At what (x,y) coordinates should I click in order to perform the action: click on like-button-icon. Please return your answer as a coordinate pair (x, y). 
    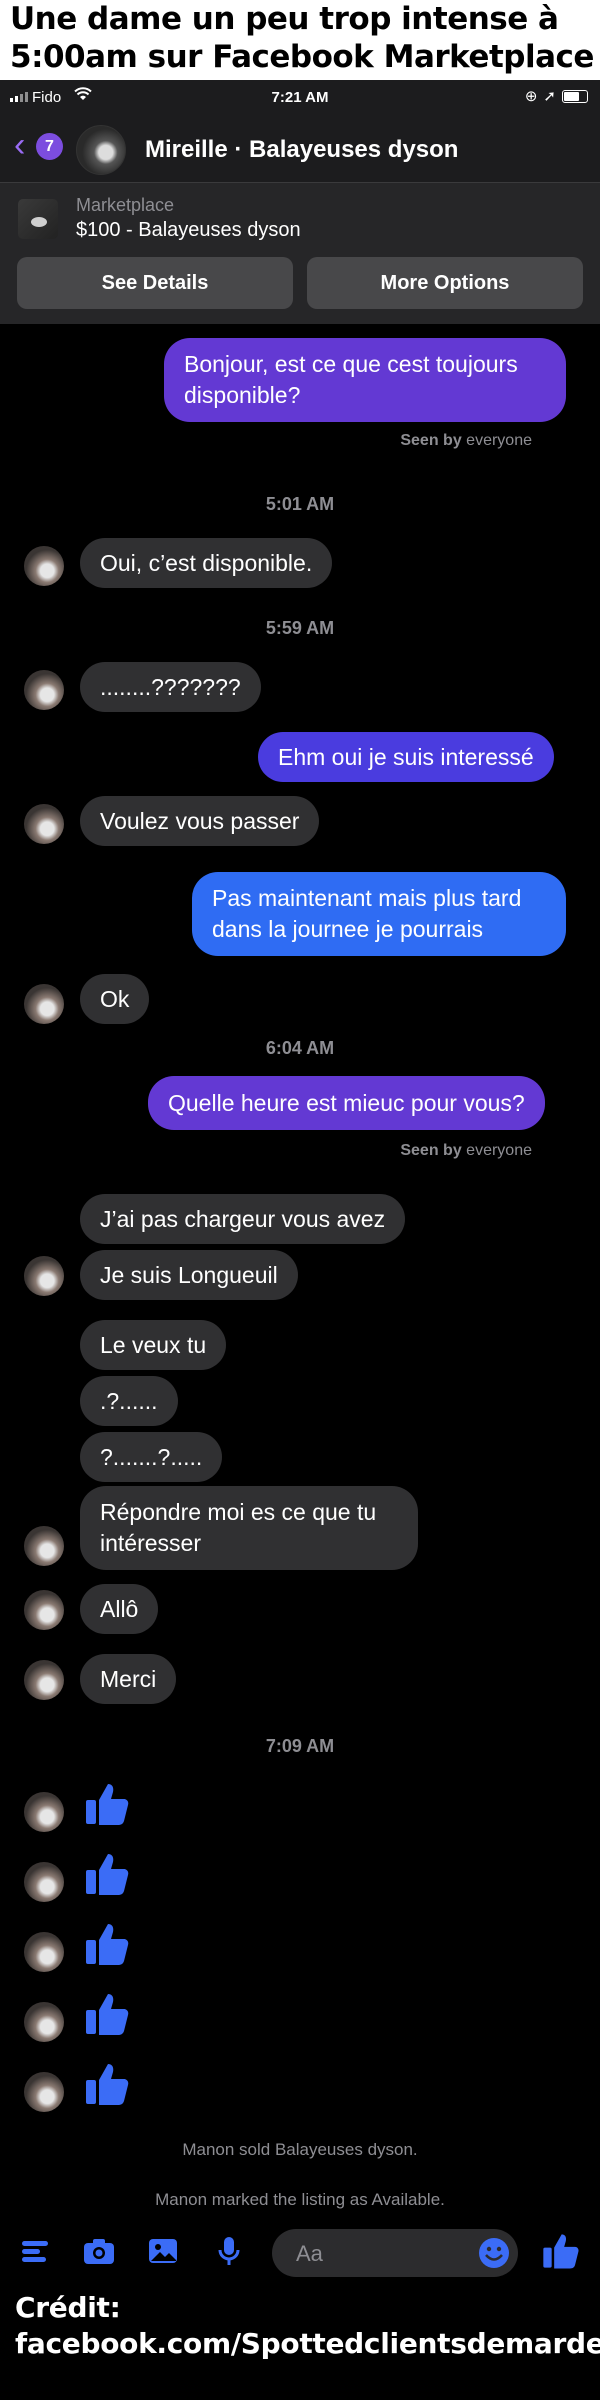
    Looking at the image, I should click on (560, 2251).